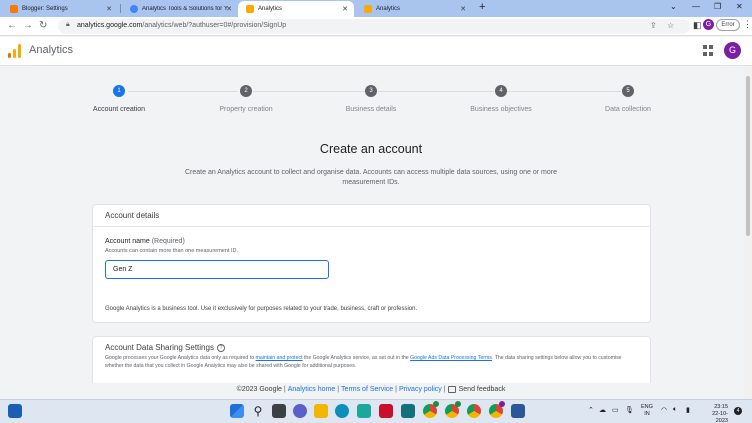 This screenshot has height=423, width=752. I want to click on back-arrow-icon: ←, so click(12, 25).